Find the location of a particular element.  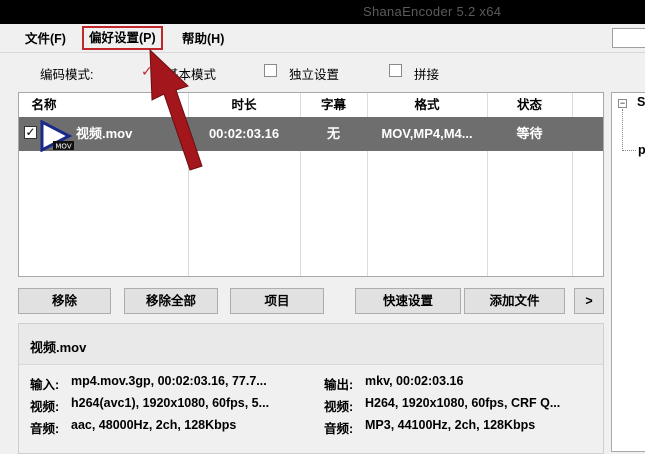

quick-settings-button: 快速设置 is located at coordinates (408, 301).